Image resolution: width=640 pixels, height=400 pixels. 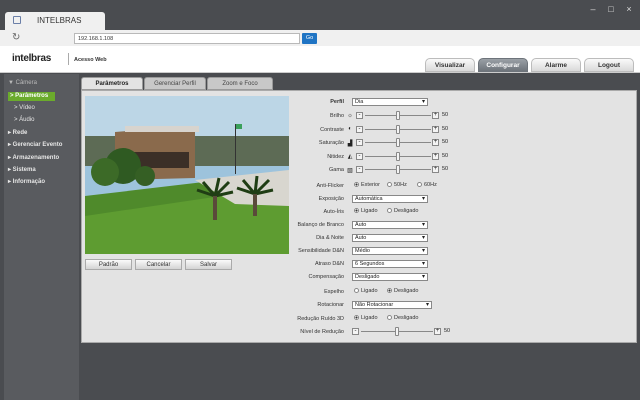 I want to click on app-subtitle: Acesso Web, so click(x=90, y=60).